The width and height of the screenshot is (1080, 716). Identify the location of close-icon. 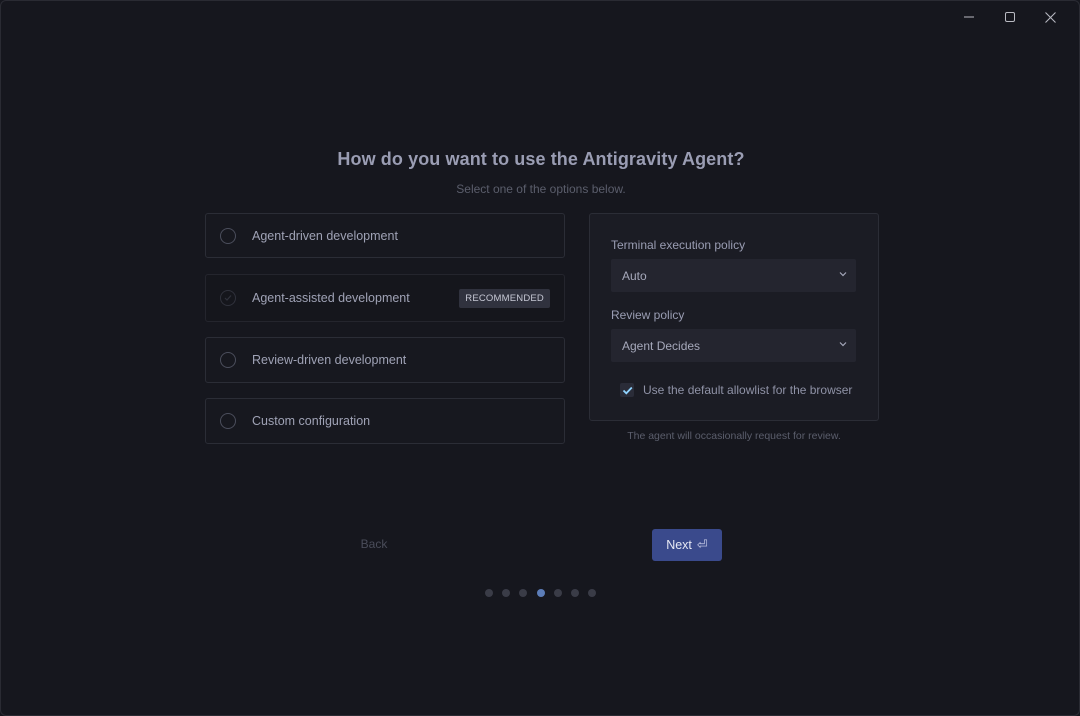
(1050, 17).